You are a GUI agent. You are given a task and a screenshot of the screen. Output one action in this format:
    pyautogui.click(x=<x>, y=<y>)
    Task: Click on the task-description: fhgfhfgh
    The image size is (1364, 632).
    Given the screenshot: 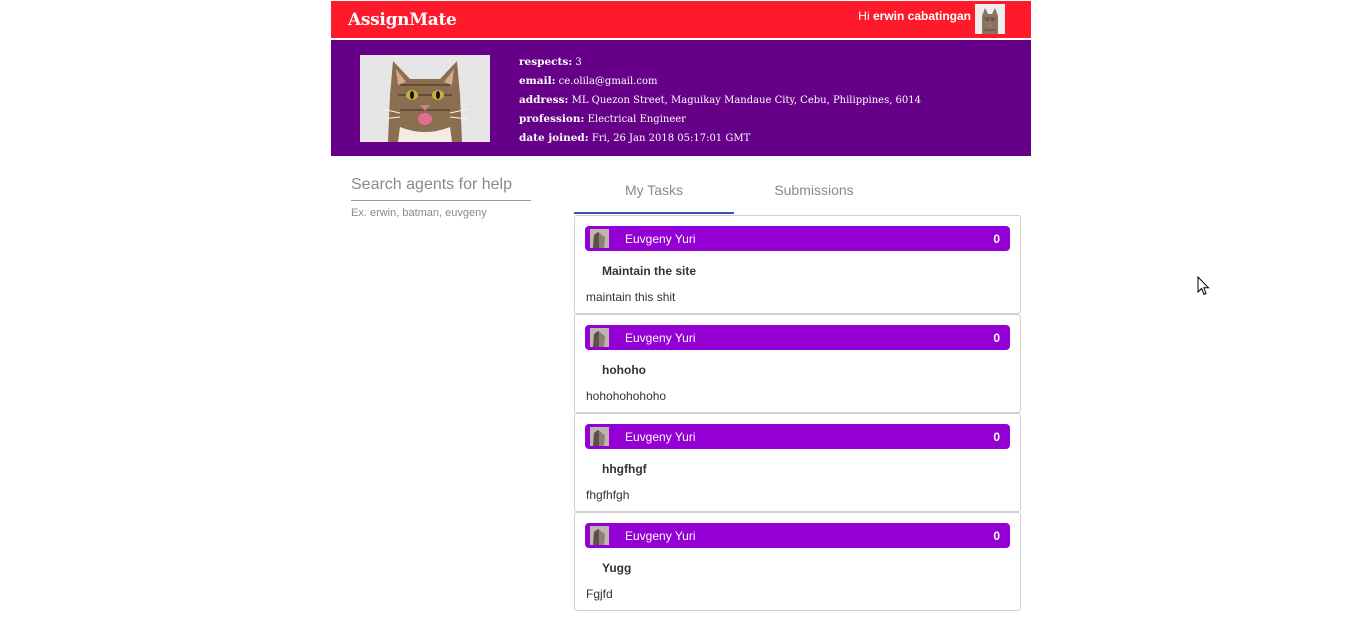 What is the action you would take?
    pyautogui.click(x=608, y=495)
    